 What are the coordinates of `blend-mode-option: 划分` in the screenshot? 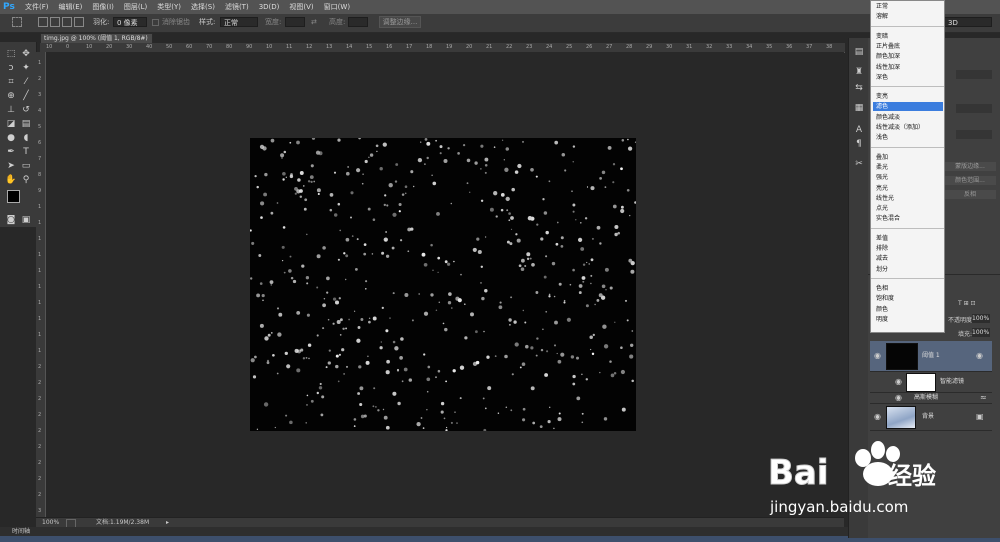 It's located at (908, 269).